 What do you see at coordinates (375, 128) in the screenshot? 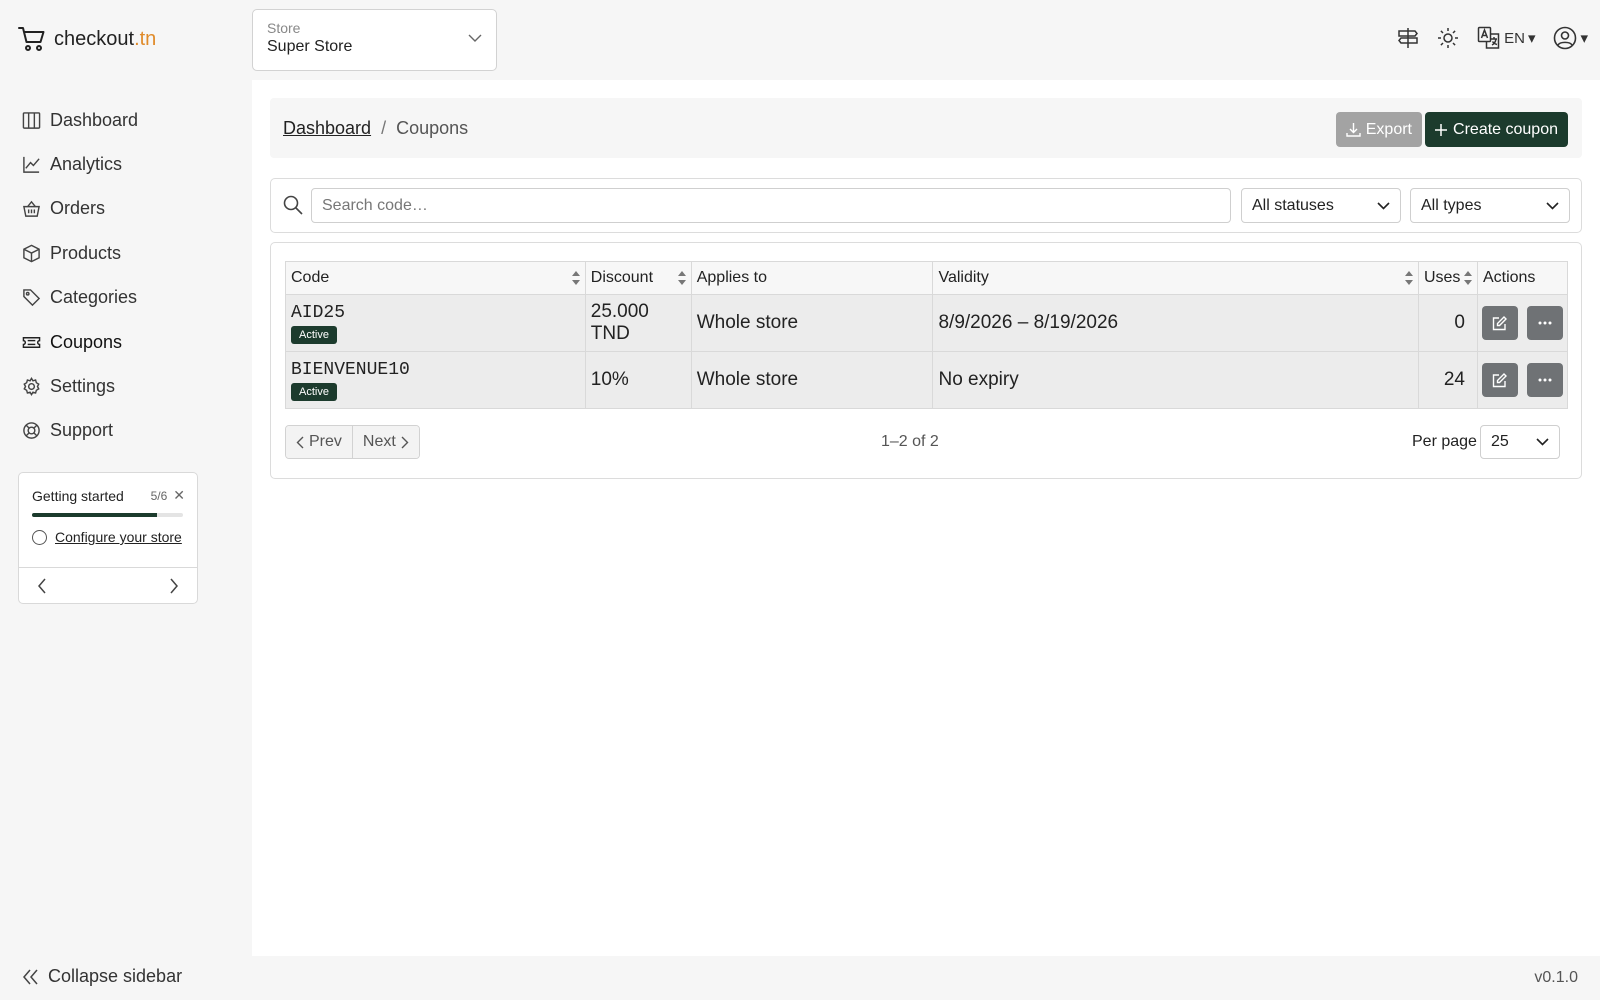
I see `breadcrumb: Dashboard / Coupons` at bounding box center [375, 128].